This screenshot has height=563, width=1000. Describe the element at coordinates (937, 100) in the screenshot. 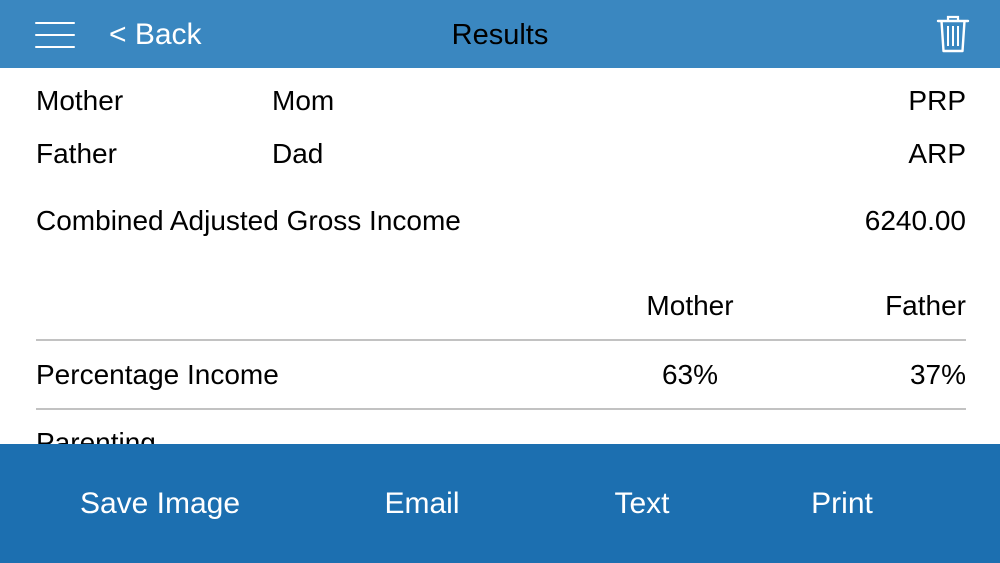

I see `mother-code: PRP` at that location.